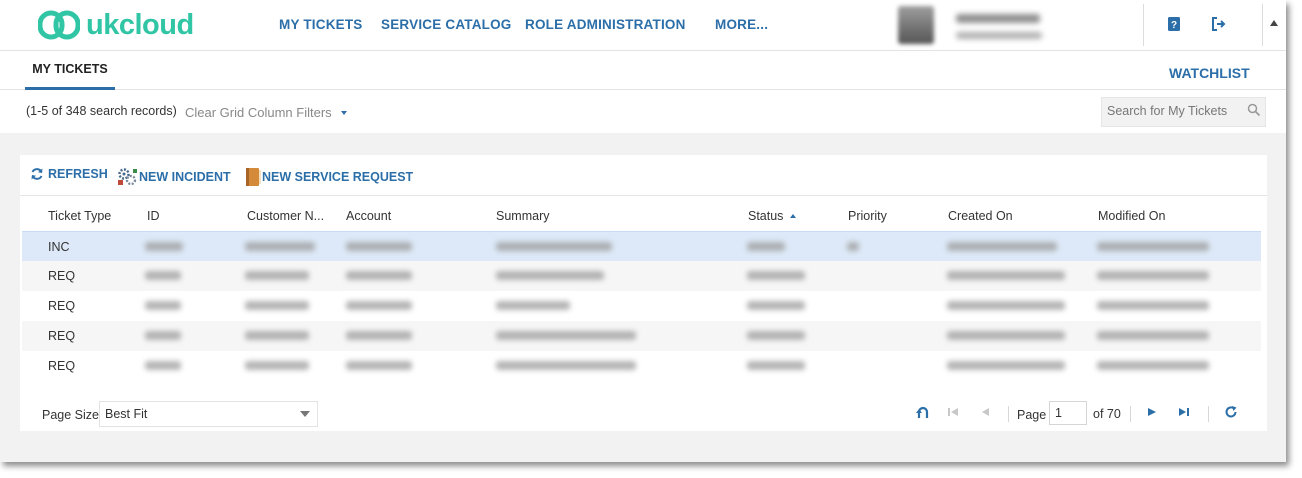 This screenshot has width=1302, height=478. What do you see at coordinates (766, 216) in the screenshot?
I see `col-status-label: Status` at bounding box center [766, 216].